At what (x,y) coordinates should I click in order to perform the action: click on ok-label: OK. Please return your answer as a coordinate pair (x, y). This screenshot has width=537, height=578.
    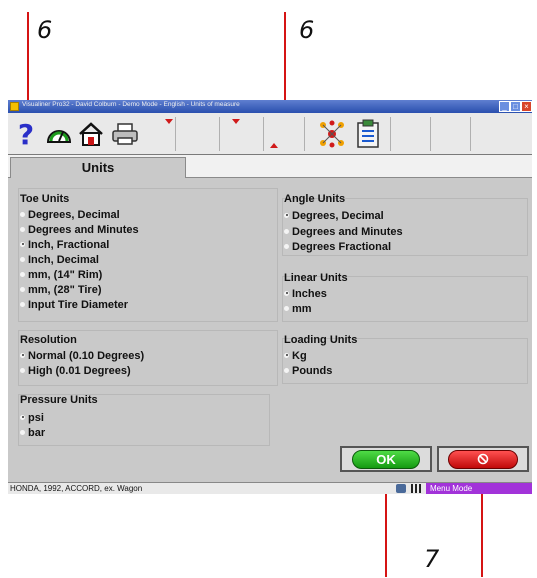
    Looking at the image, I should click on (386, 459).